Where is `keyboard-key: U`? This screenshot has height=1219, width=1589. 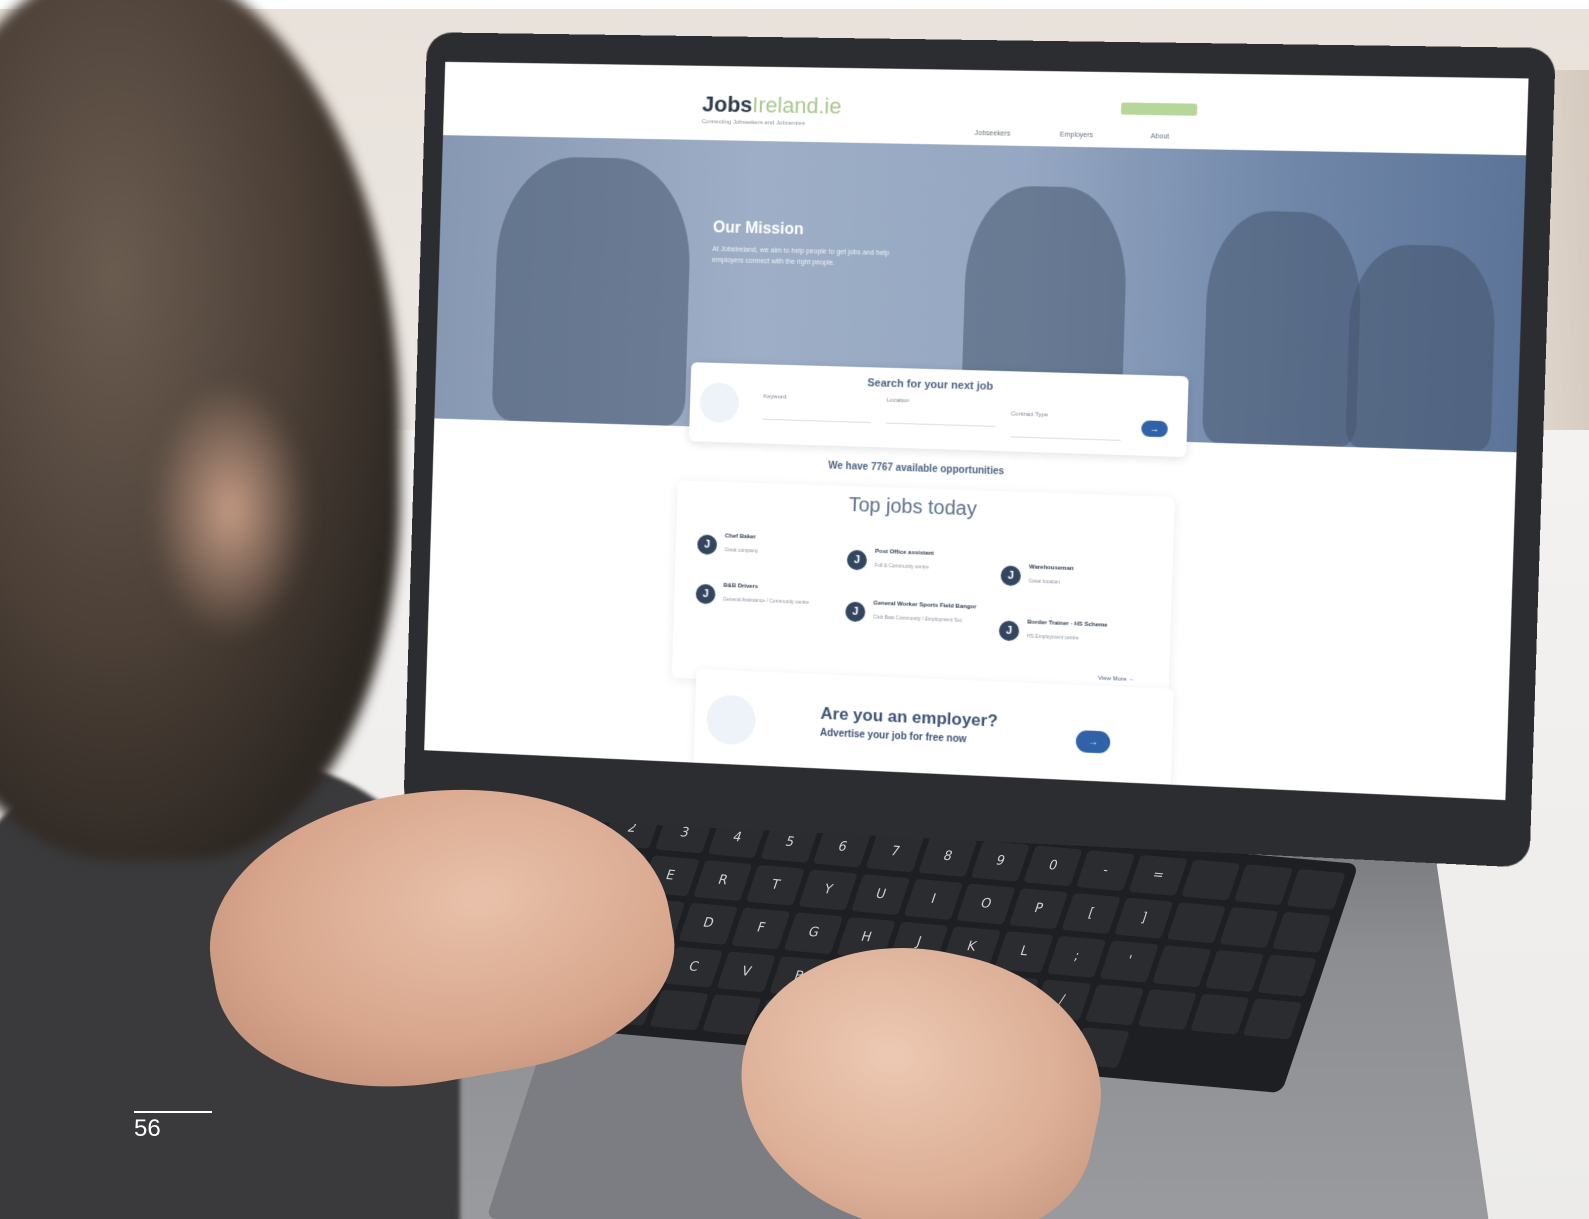 keyboard-key: U is located at coordinates (880, 895).